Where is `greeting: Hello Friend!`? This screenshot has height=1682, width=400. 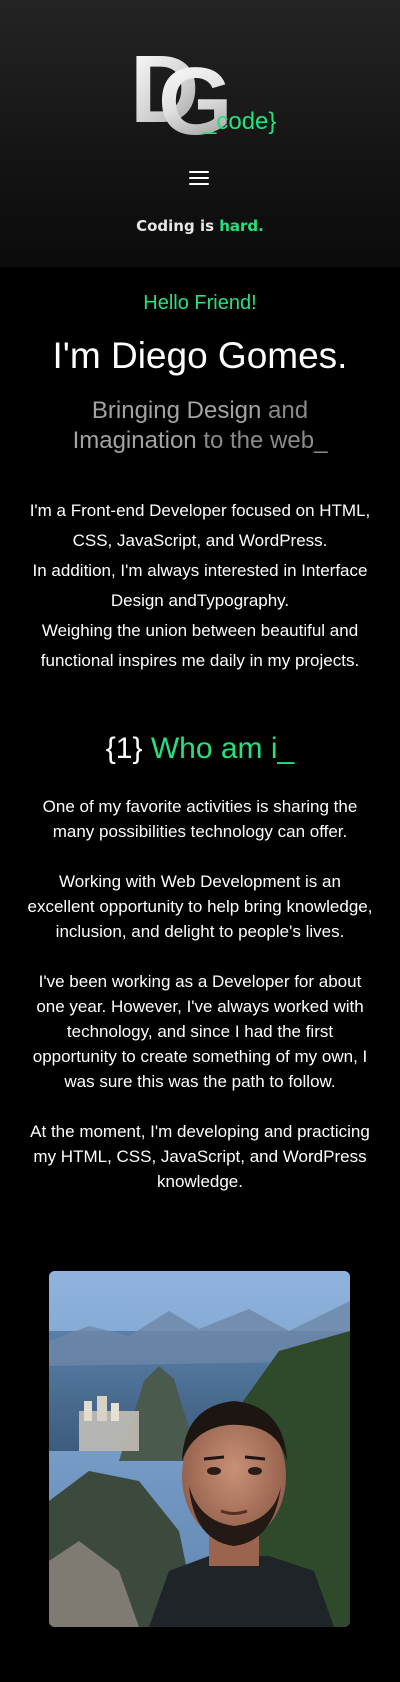 greeting: Hello Friend! is located at coordinates (200, 303).